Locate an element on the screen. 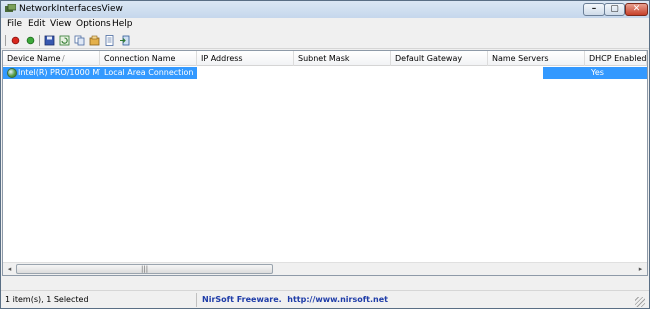 The image size is (650, 309). title-bar: NetworkInterfacesView – ▢ ✕ is located at coordinates (325, 9).